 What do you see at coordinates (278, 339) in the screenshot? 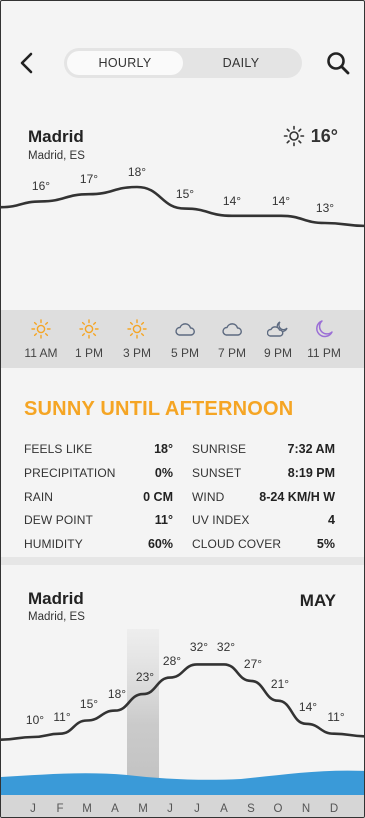
I see `hour-item: 9 PM` at bounding box center [278, 339].